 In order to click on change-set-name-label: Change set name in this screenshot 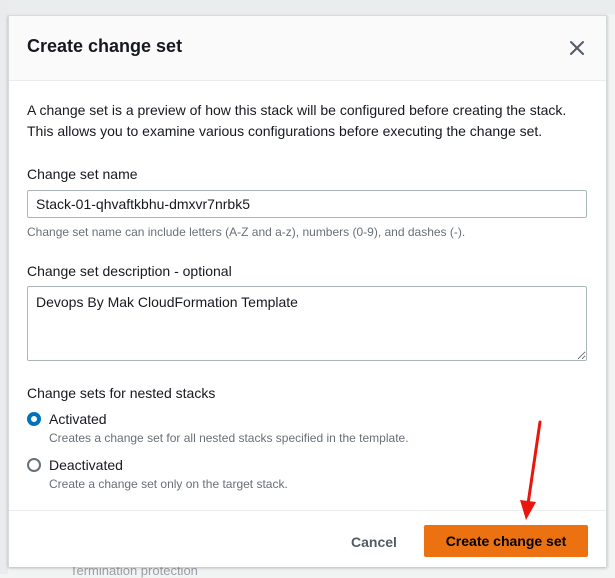, I will do `click(82, 174)`.